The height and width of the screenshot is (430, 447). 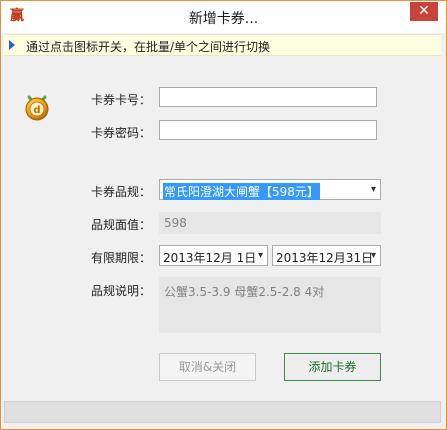 What do you see at coordinates (175, 223) in the screenshot?
I see `face-value: 598` at bounding box center [175, 223].